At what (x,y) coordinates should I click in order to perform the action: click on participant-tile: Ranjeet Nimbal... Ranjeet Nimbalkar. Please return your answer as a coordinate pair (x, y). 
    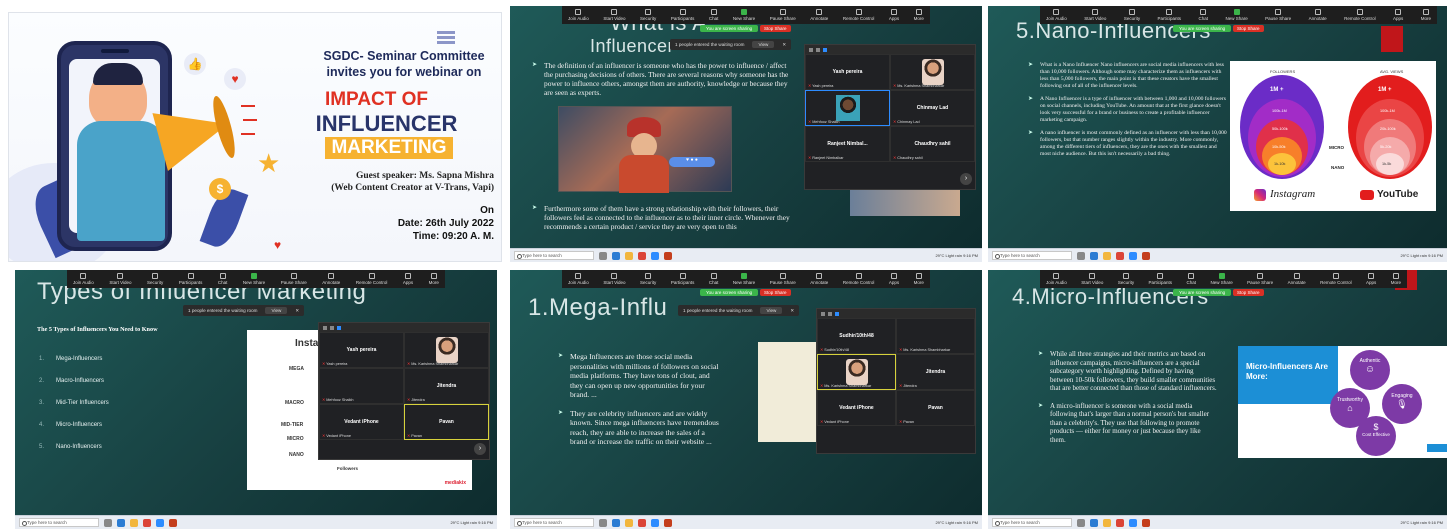
    Looking at the image, I should click on (847, 144).